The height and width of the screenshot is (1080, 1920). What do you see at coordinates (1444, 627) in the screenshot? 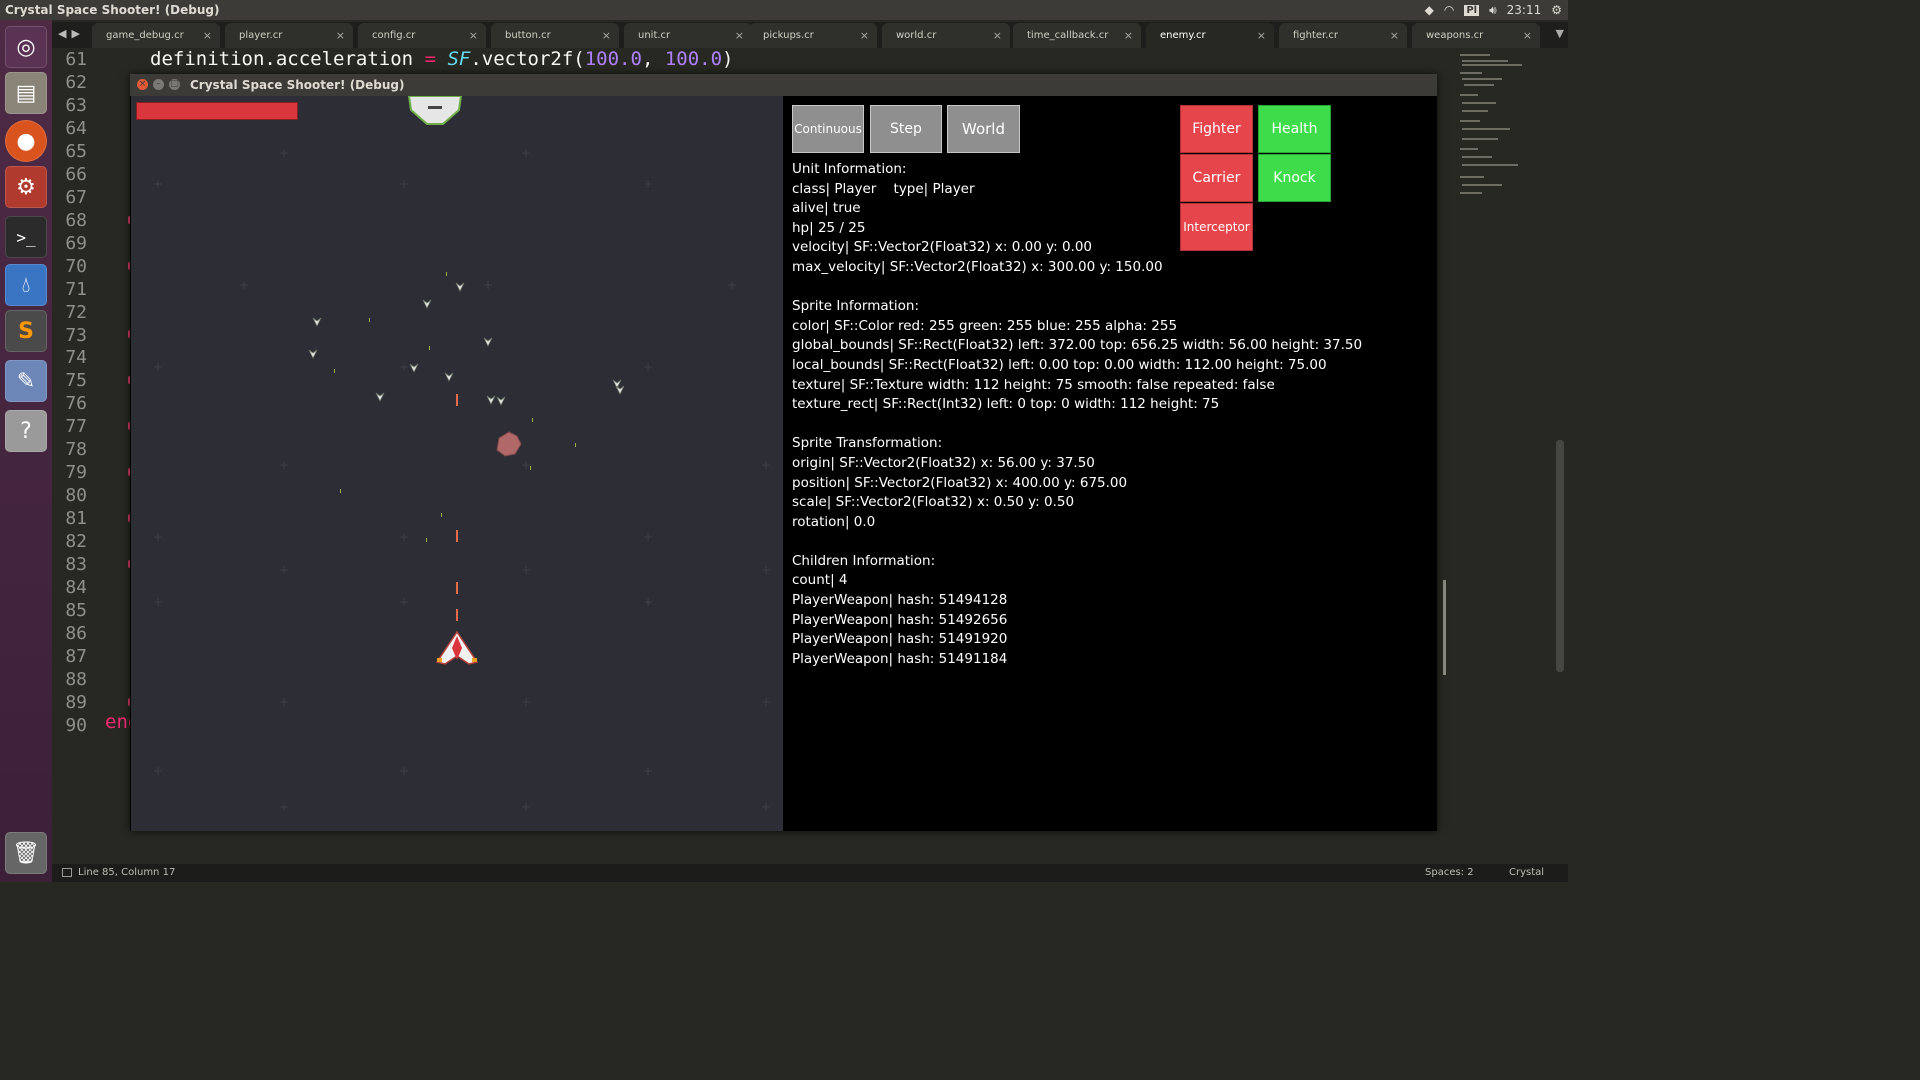
I see `minimap-scroll-indicator` at bounding box center [1444, 627].